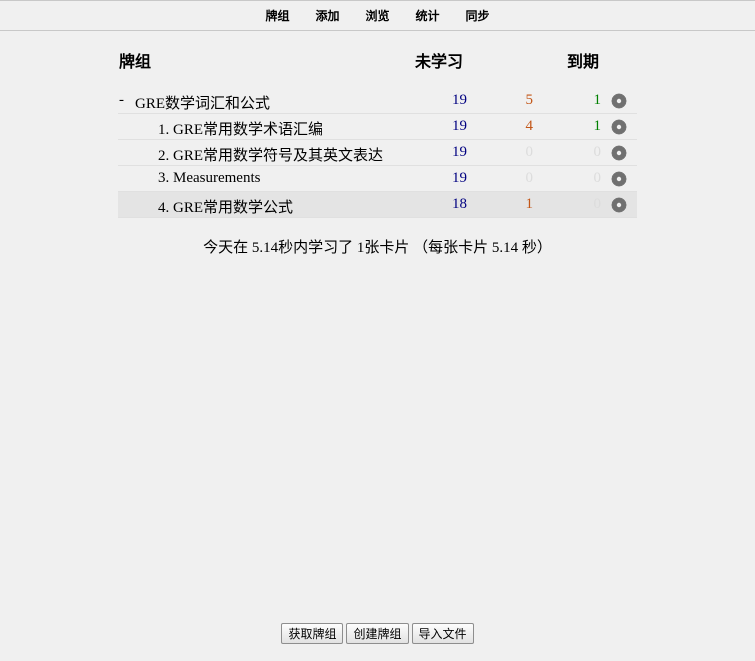  I want to click on get-shared-decks-button: 获取牌组, so click(312, 633).